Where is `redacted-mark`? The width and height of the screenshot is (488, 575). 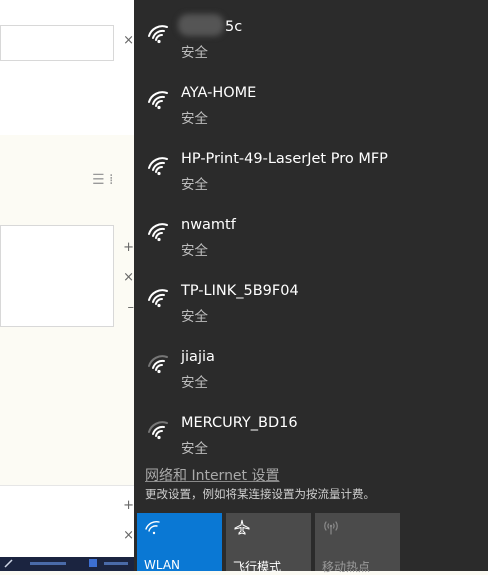
redacted-mark is located at coordinates (201, 25).